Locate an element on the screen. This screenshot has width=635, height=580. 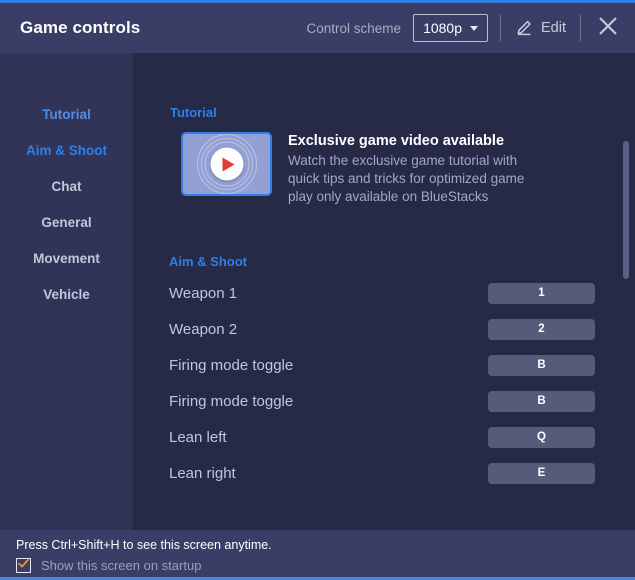
control-scheme-value: 1080p is located at coordinates (442, 28).